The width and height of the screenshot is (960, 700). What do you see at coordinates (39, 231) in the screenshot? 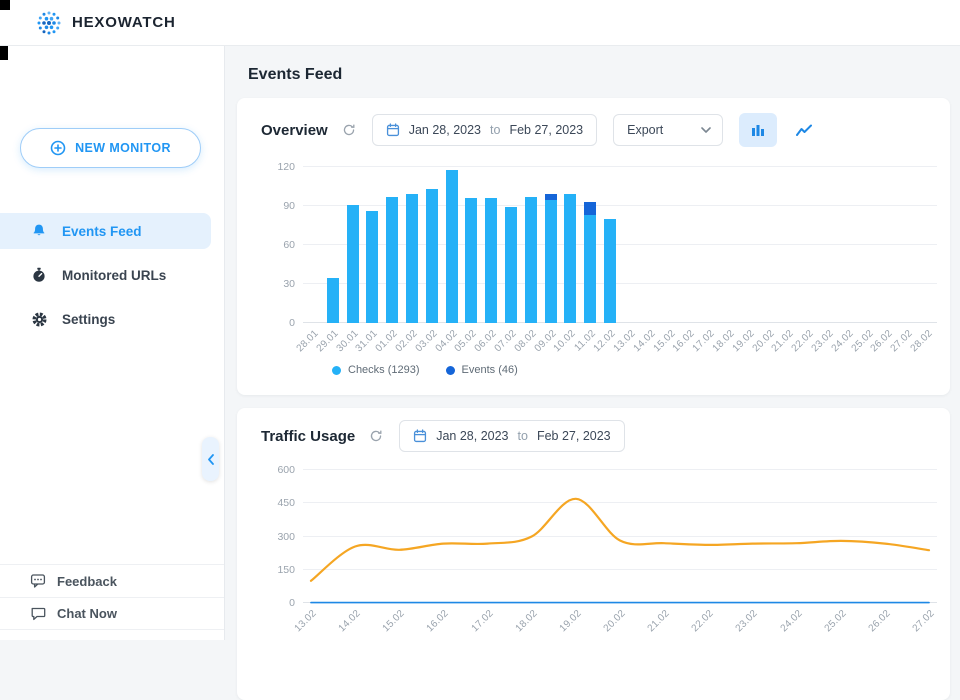
I see `bell-icon` at bounding box center [39, 231].